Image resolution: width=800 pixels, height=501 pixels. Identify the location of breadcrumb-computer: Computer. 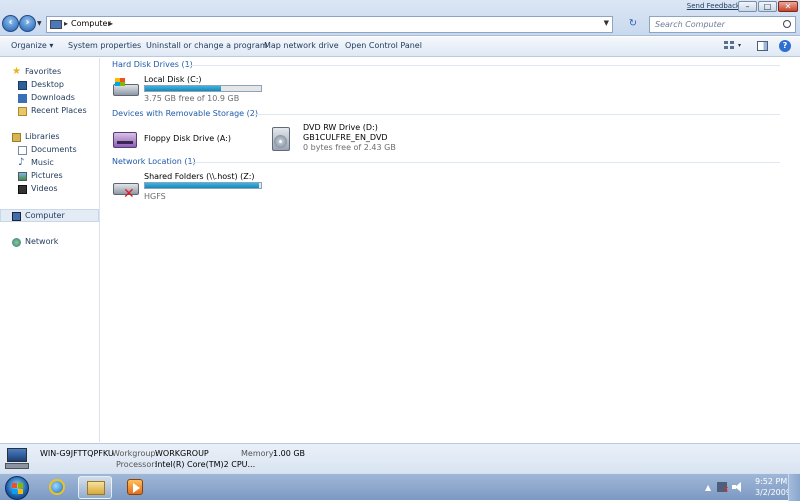
(91, 23).